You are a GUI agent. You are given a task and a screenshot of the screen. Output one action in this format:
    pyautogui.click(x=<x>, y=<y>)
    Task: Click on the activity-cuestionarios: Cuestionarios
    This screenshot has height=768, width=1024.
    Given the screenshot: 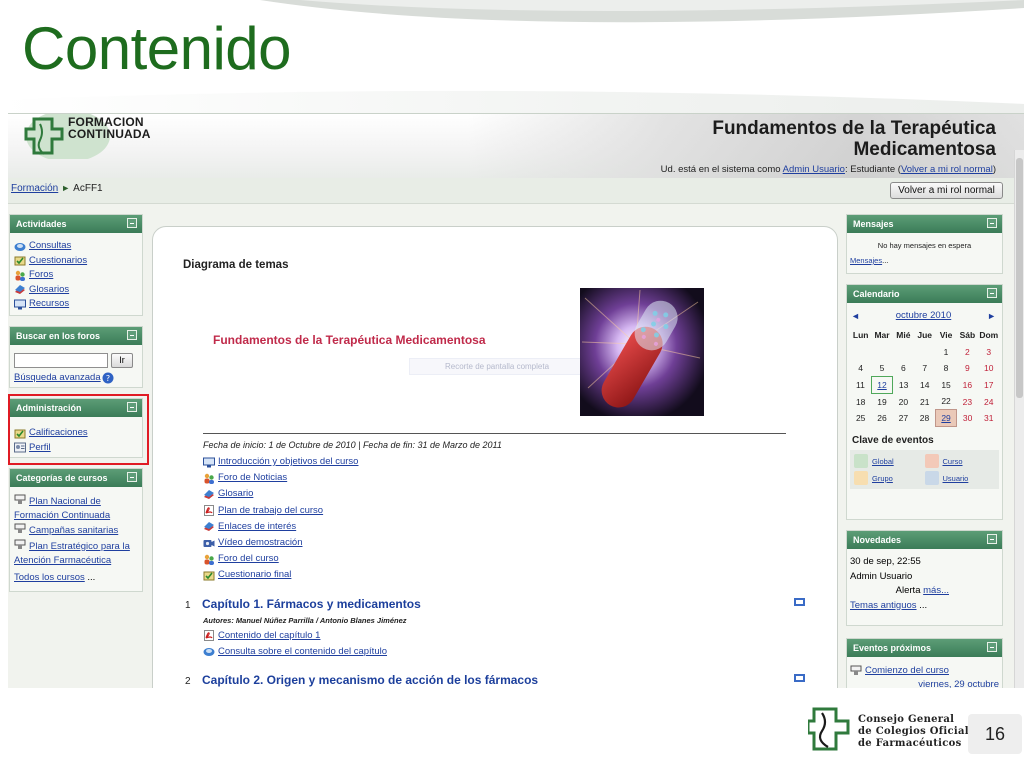 What is the action you would take?
    pyautogui.click(x=76, y=261)
    